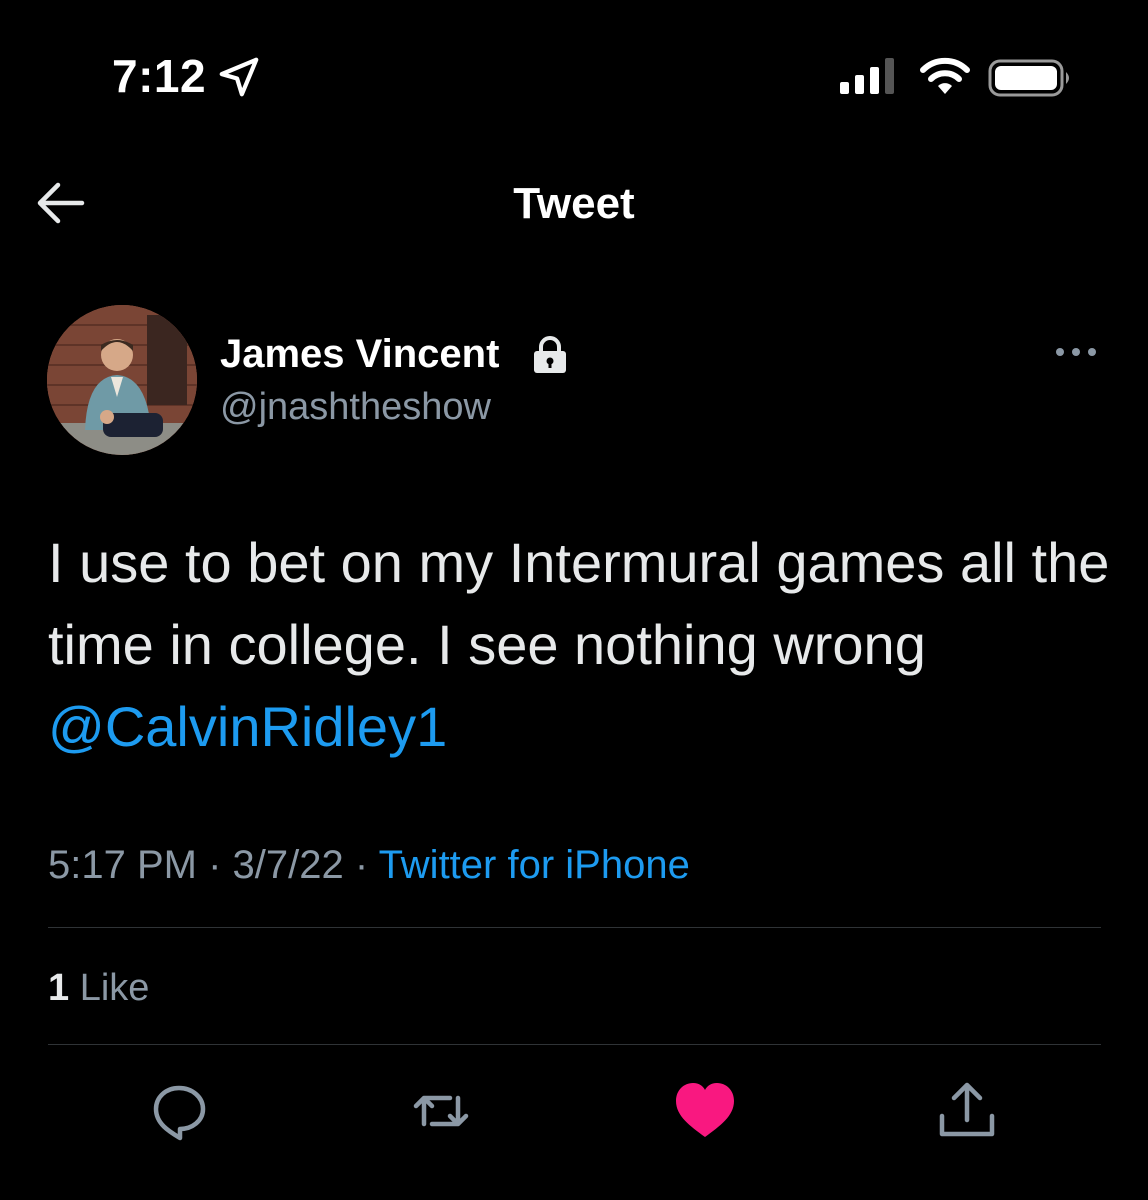  I want to click on wifi-icon, so click(945, 75).